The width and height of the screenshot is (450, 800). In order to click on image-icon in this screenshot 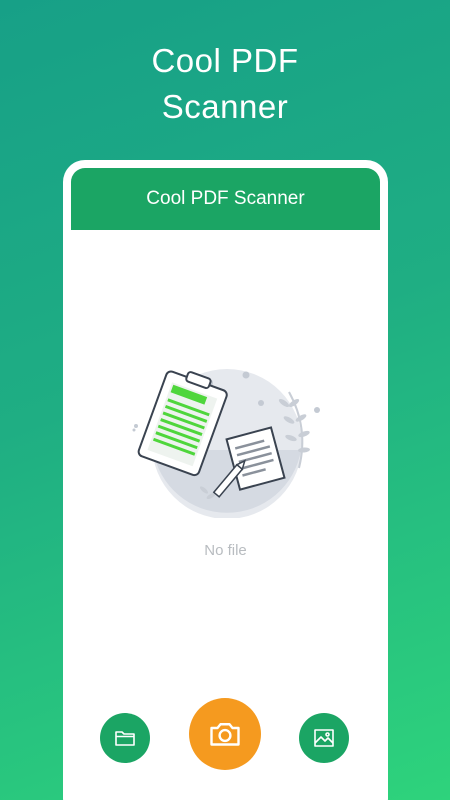, I will do `click(324, 738)`.